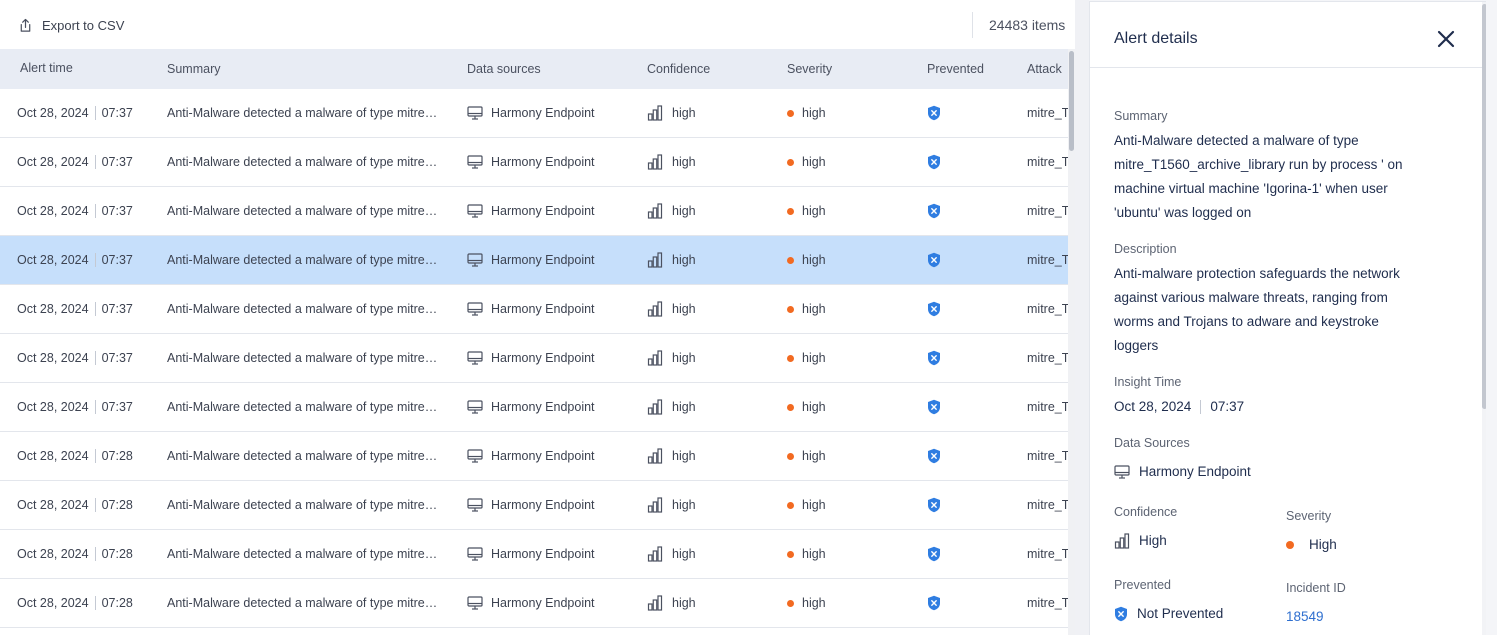  What do you see at coordinates (1152, 443) in the screenshot?
I see `data-sources-label: Data Sources` at bounding box center [1152, 443].